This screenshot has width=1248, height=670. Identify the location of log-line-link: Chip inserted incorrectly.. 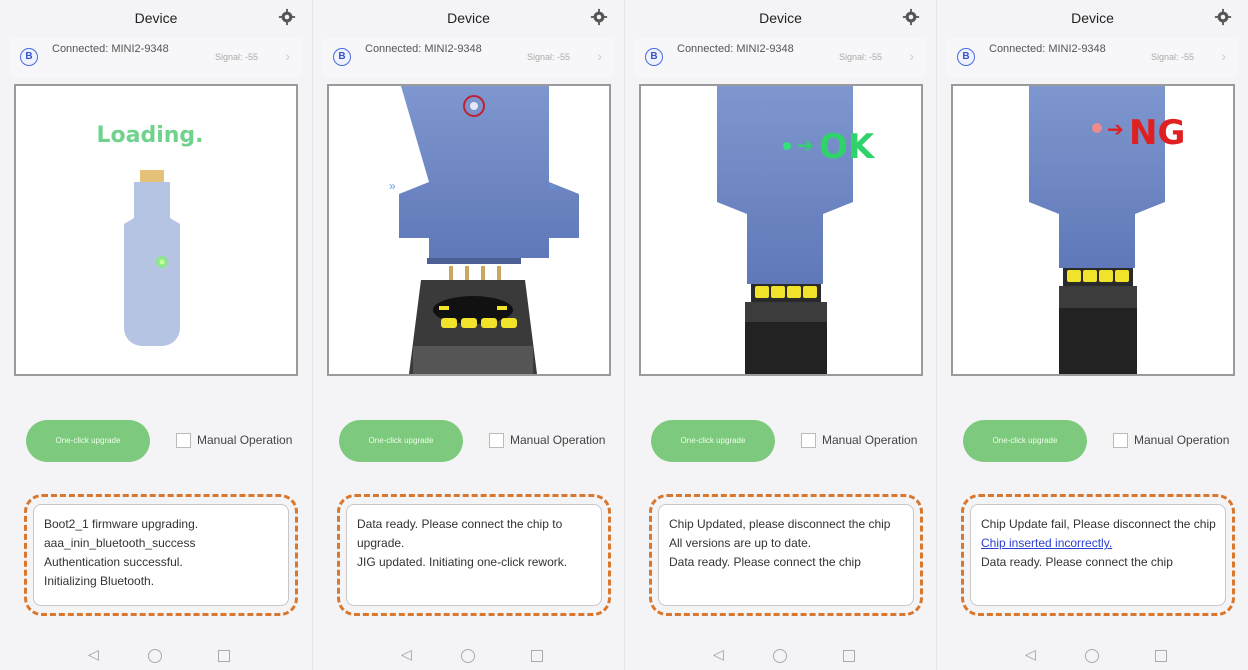
(1099, 543).